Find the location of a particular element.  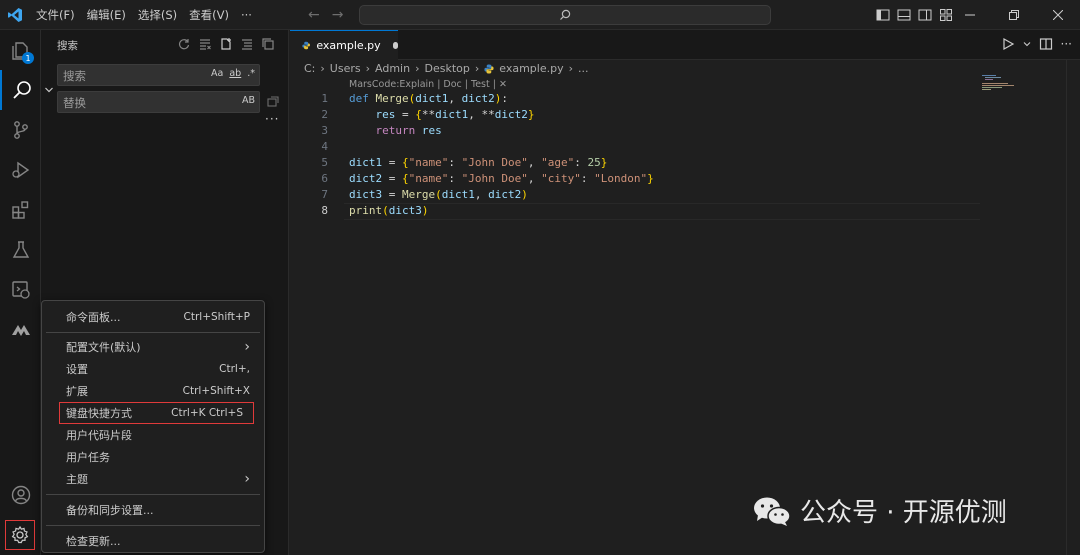

run-debug-icon is located at coordinates (20, 170).